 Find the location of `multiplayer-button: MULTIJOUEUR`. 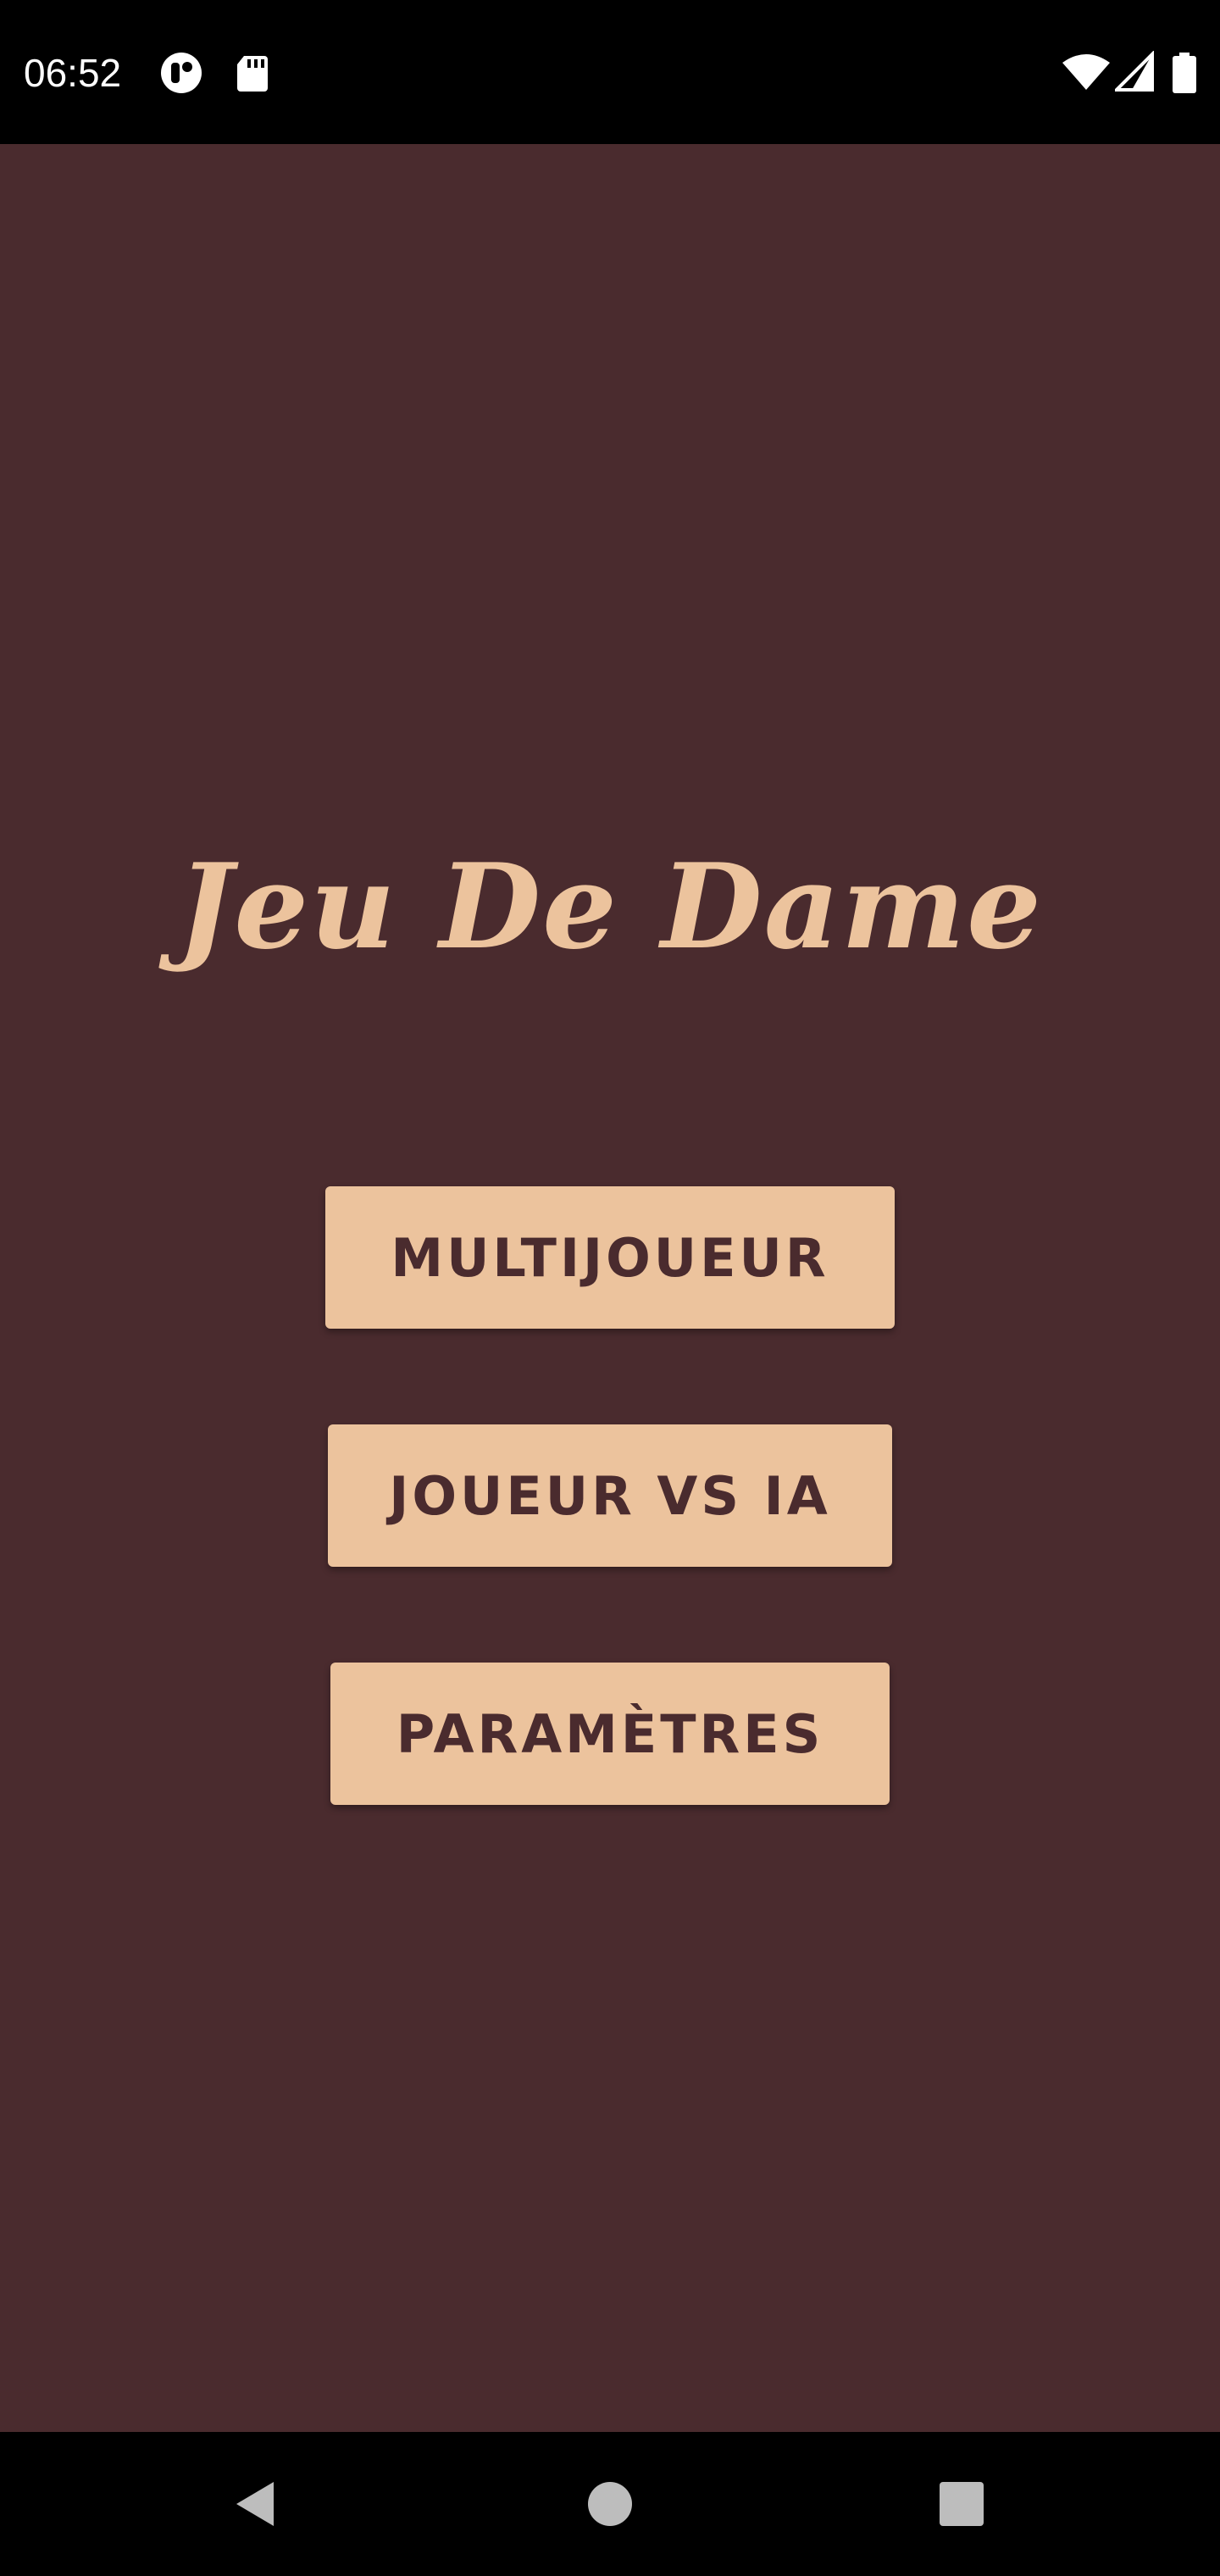

multiplayer-button: MULTIJOUEUR is located at coordinates (610, 1257).